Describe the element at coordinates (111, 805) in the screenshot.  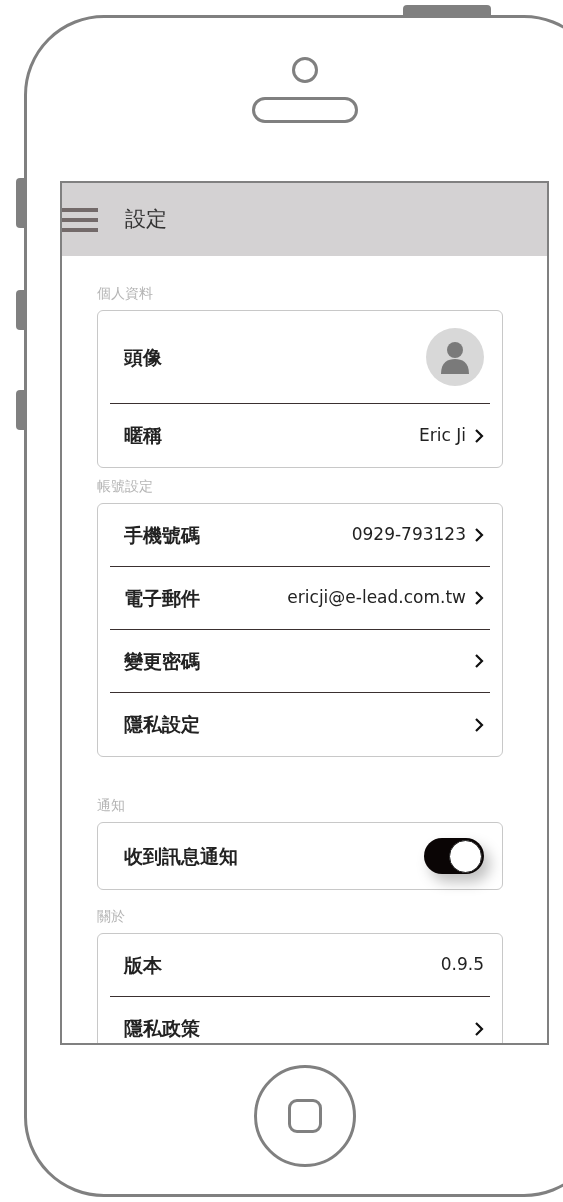
I see `section-label: 通知` at that location.